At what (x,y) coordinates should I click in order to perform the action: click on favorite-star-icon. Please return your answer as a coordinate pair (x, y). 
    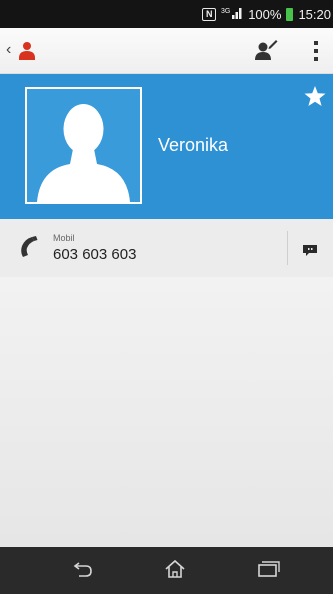
    Looking at the image, I should click on (315, 99).